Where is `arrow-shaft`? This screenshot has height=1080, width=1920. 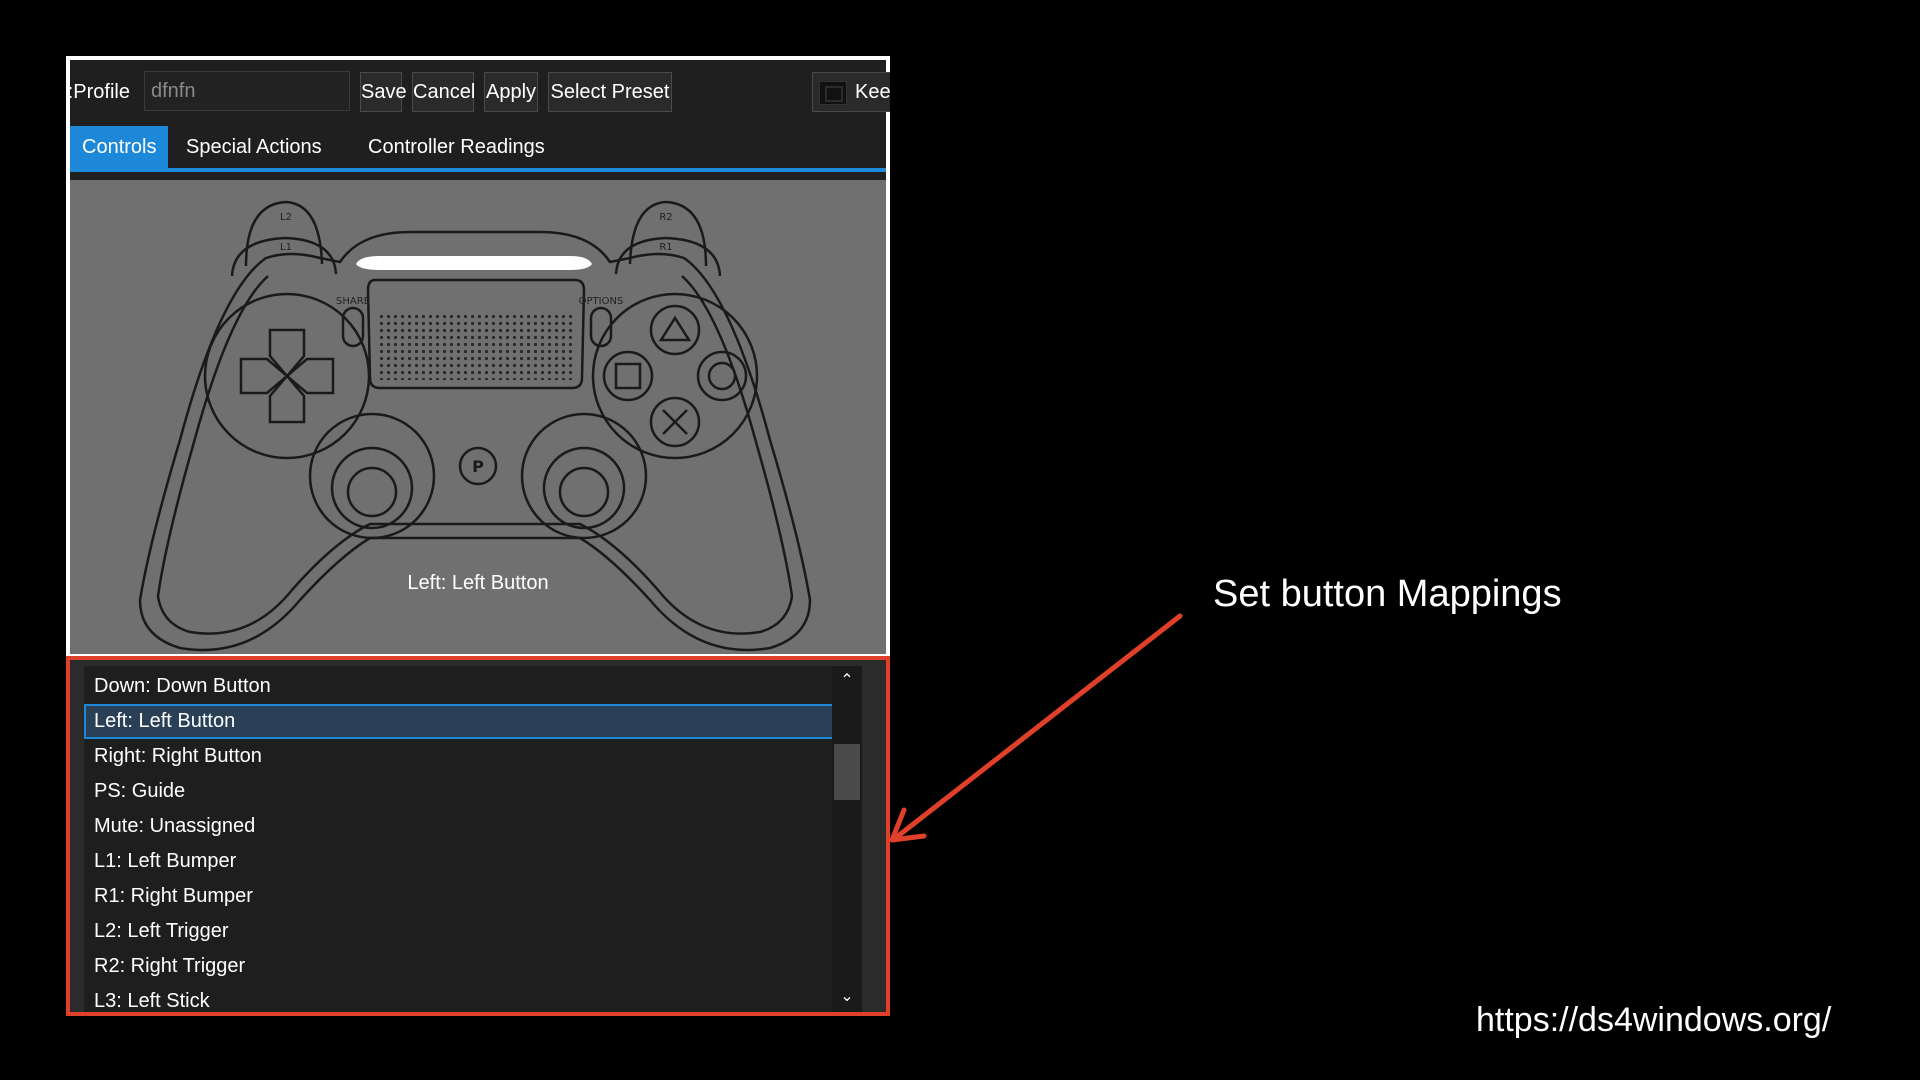 arrow-shaft is located at coordinates (1039, 726).